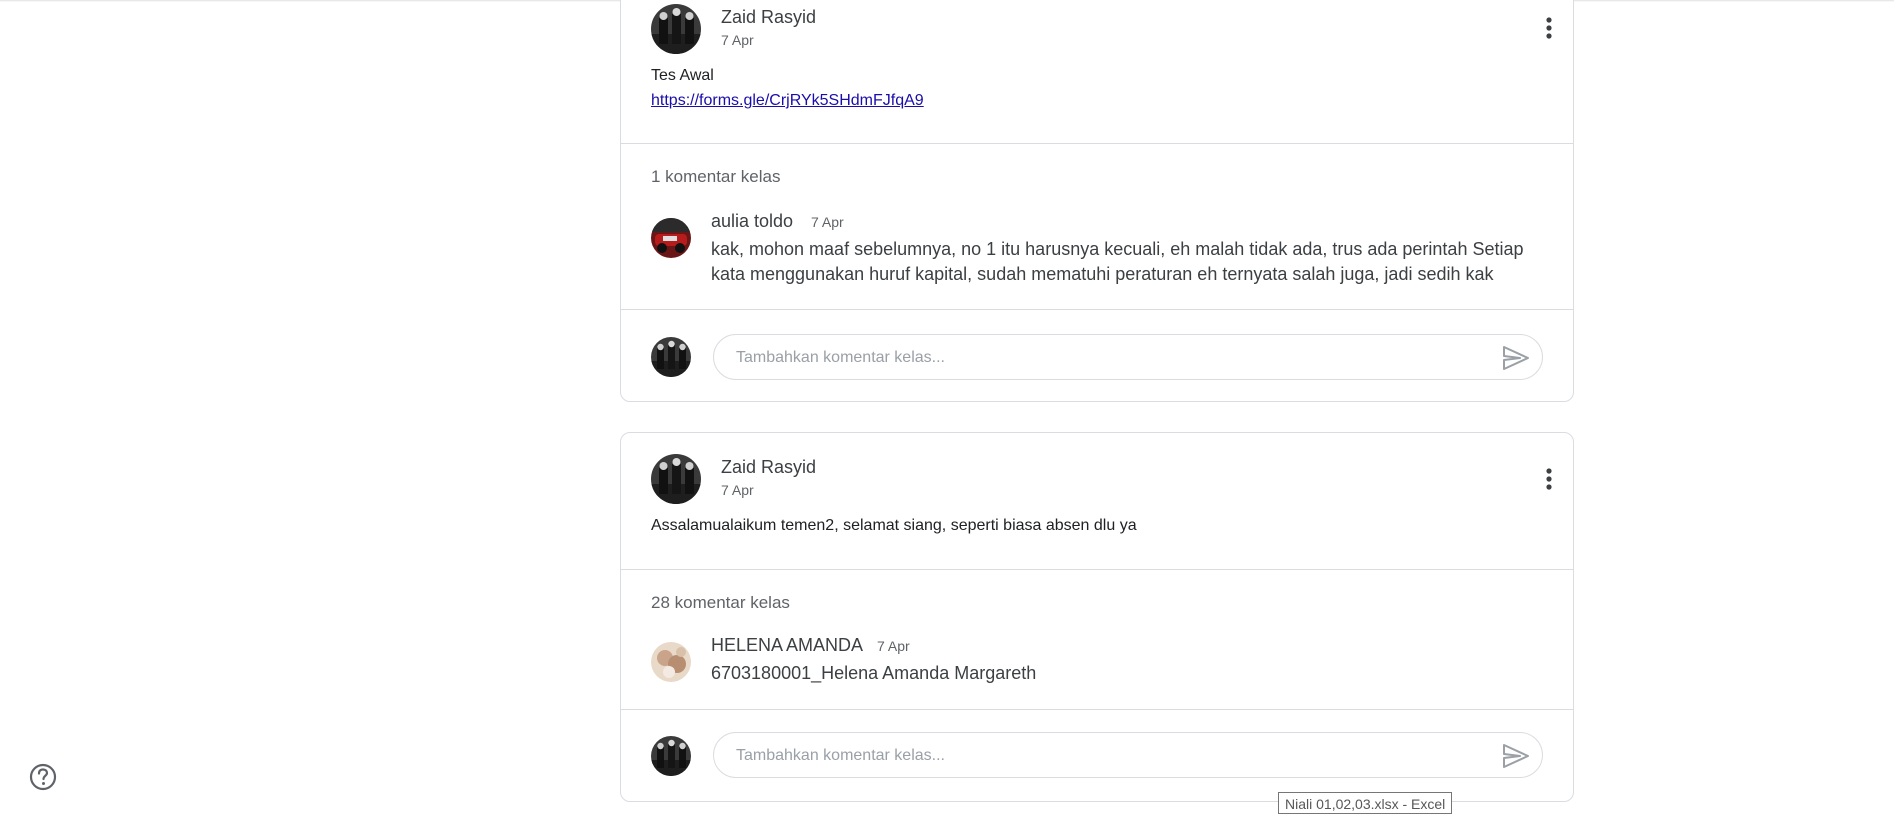  I want to click on comment-author: aulia toldo, so click(752, 221).